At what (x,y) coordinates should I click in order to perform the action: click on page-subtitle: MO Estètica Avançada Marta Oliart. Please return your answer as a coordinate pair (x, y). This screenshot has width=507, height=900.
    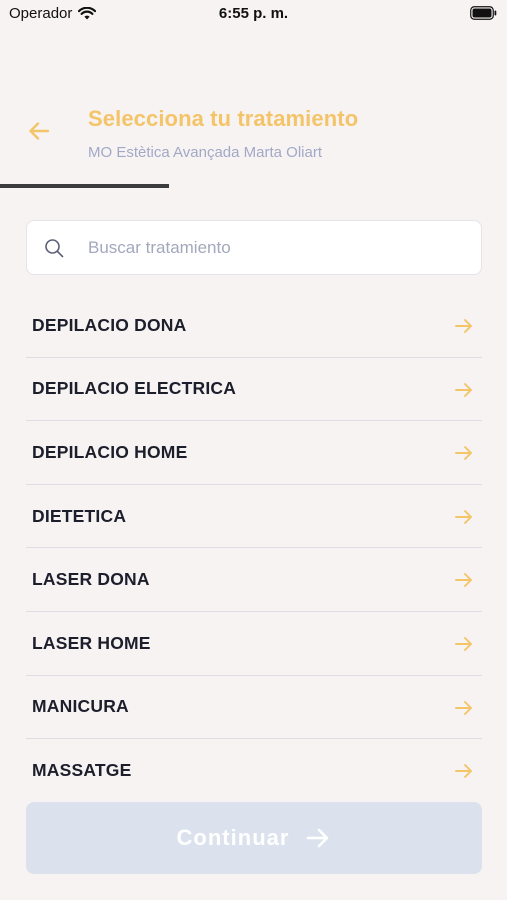
    Looking at the image, I should click on (205, 152).